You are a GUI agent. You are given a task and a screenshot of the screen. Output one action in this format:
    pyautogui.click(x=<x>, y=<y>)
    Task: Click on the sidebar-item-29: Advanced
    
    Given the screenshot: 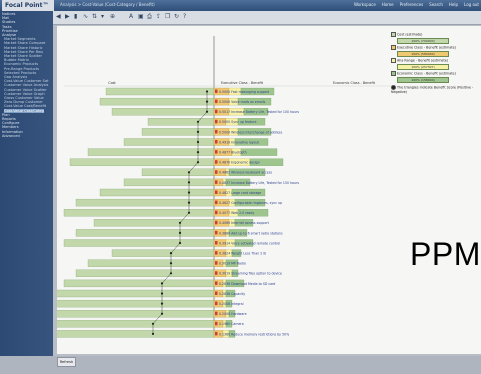 What is the action you would take?
    pyautogui.click(x=11, y=136)
    